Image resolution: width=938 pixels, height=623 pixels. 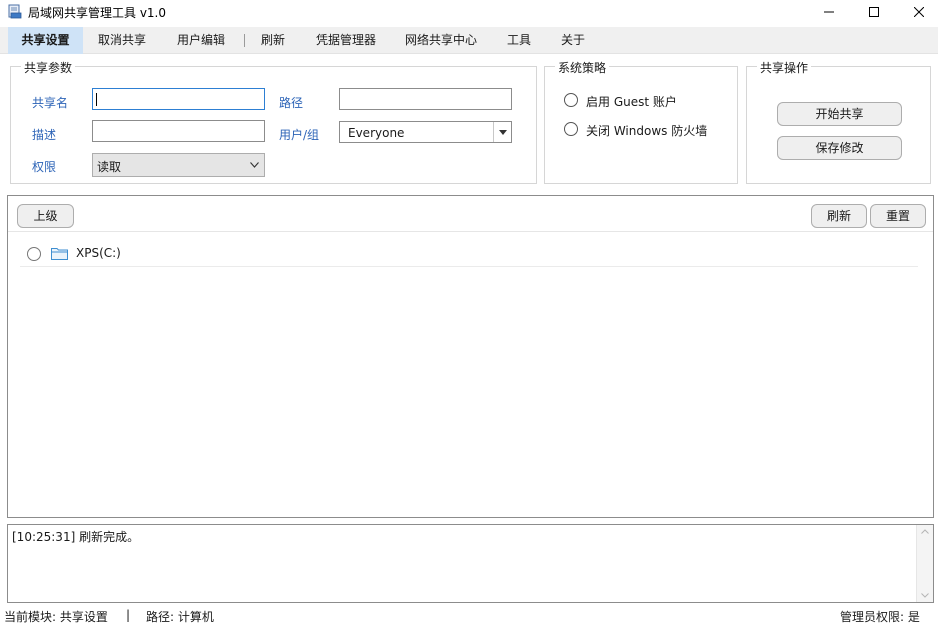 I want to click on status-module: 当前模块: 共享设置, so click(x=56, y=616).